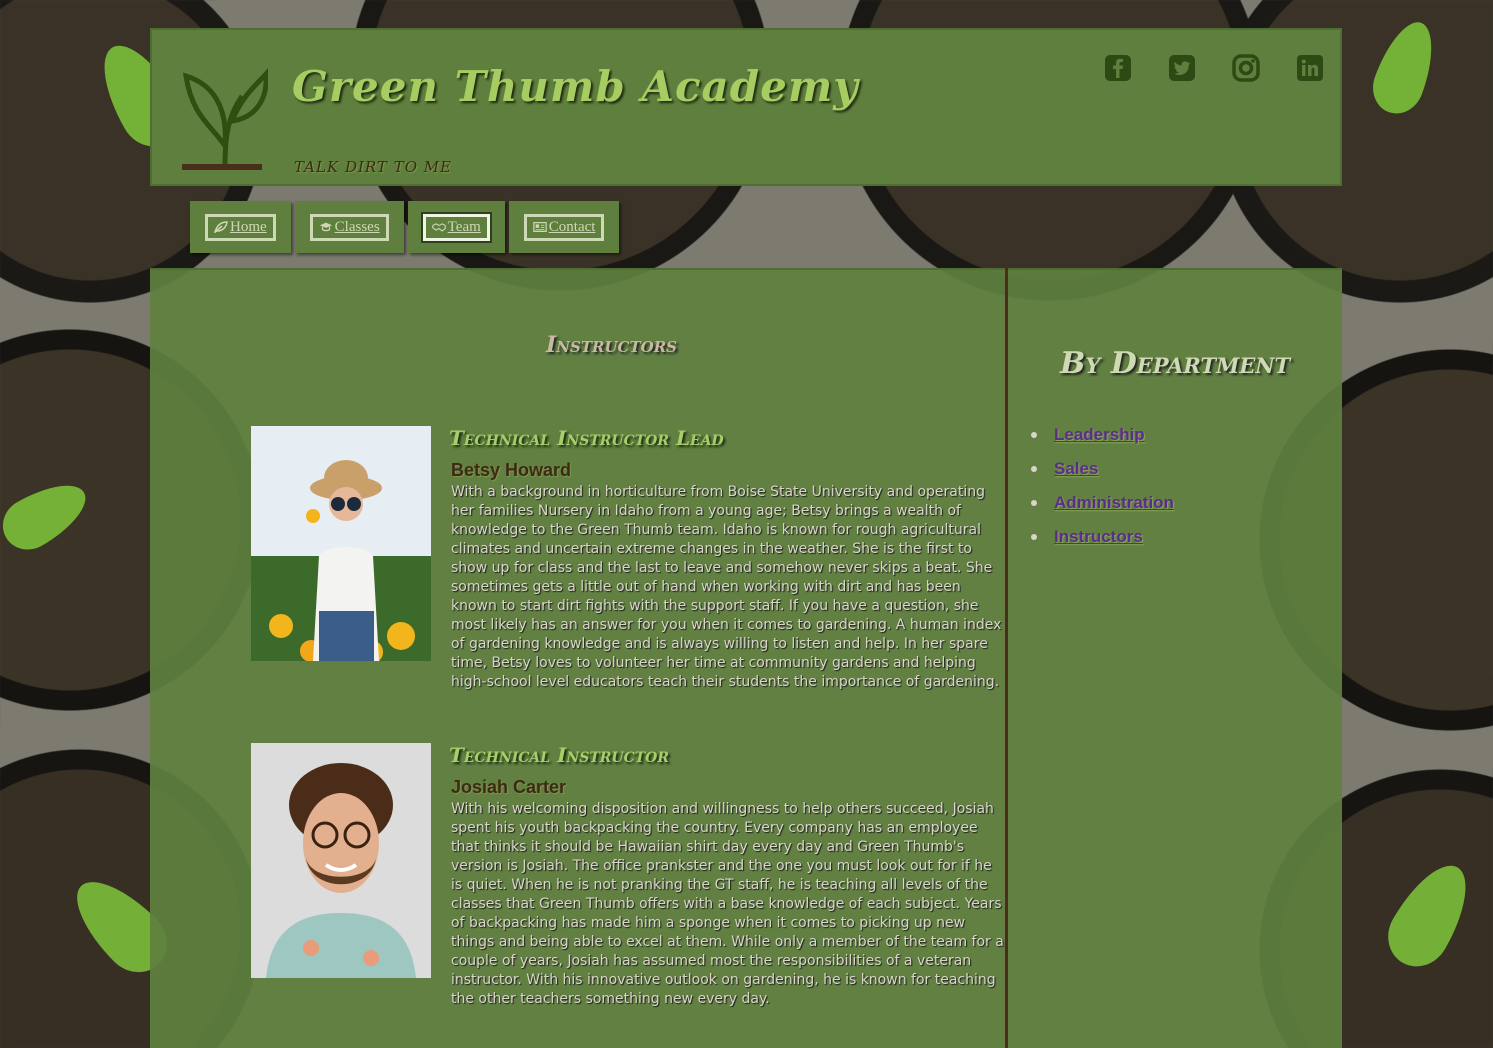 This screenshot has width=1493, height=1048. I want to click on sprout-logo-icon, so click(225, 119).